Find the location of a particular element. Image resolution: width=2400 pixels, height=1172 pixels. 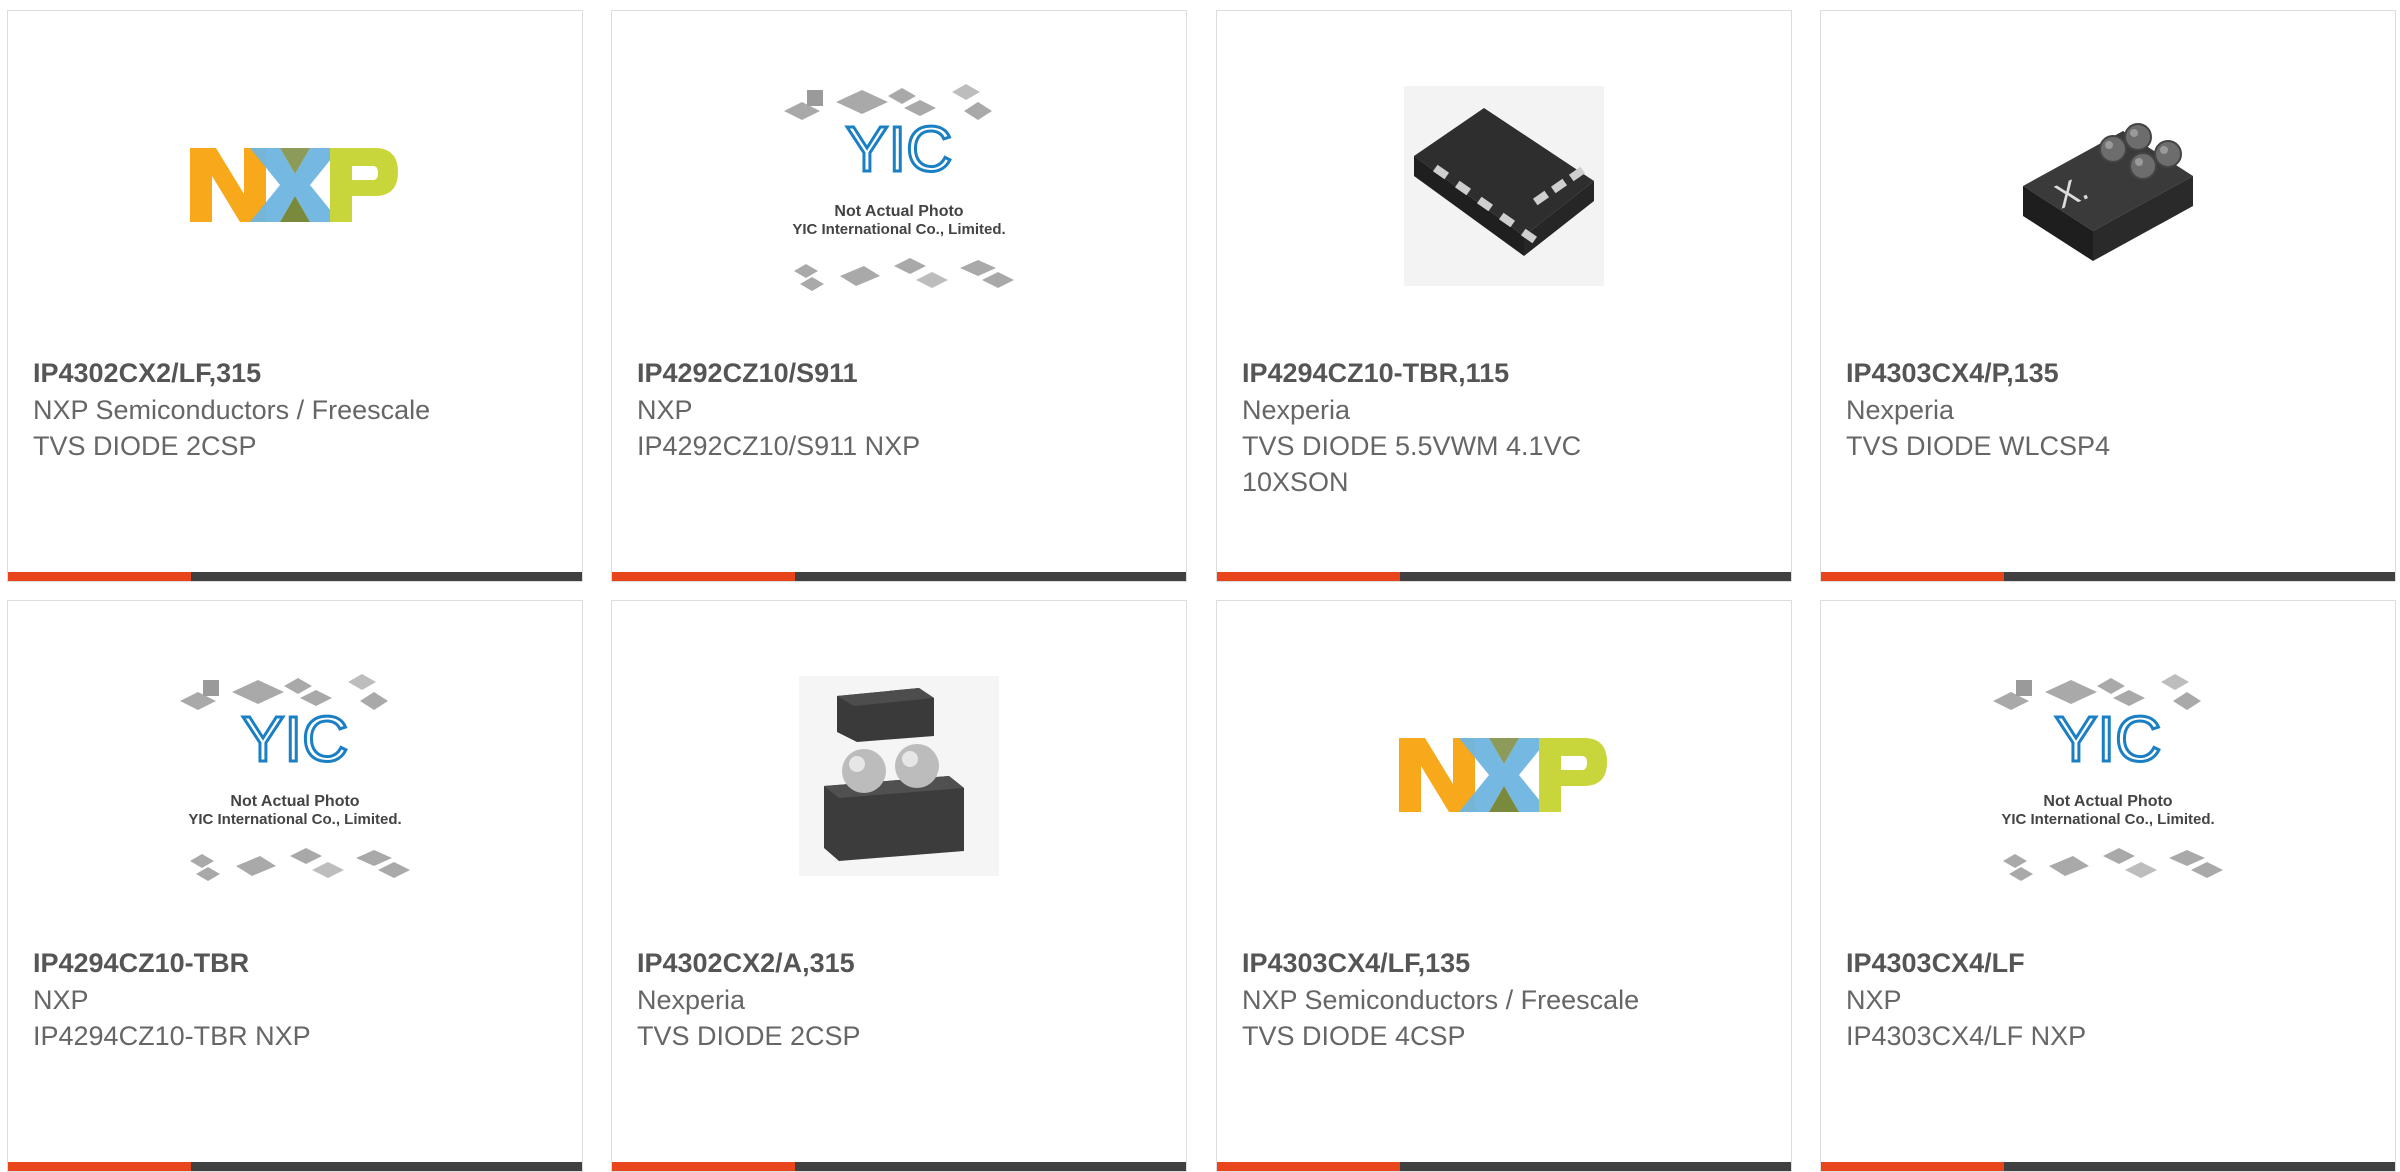

description: IP4303CX4/LF NXP is located at coordinates (1966, 1036).